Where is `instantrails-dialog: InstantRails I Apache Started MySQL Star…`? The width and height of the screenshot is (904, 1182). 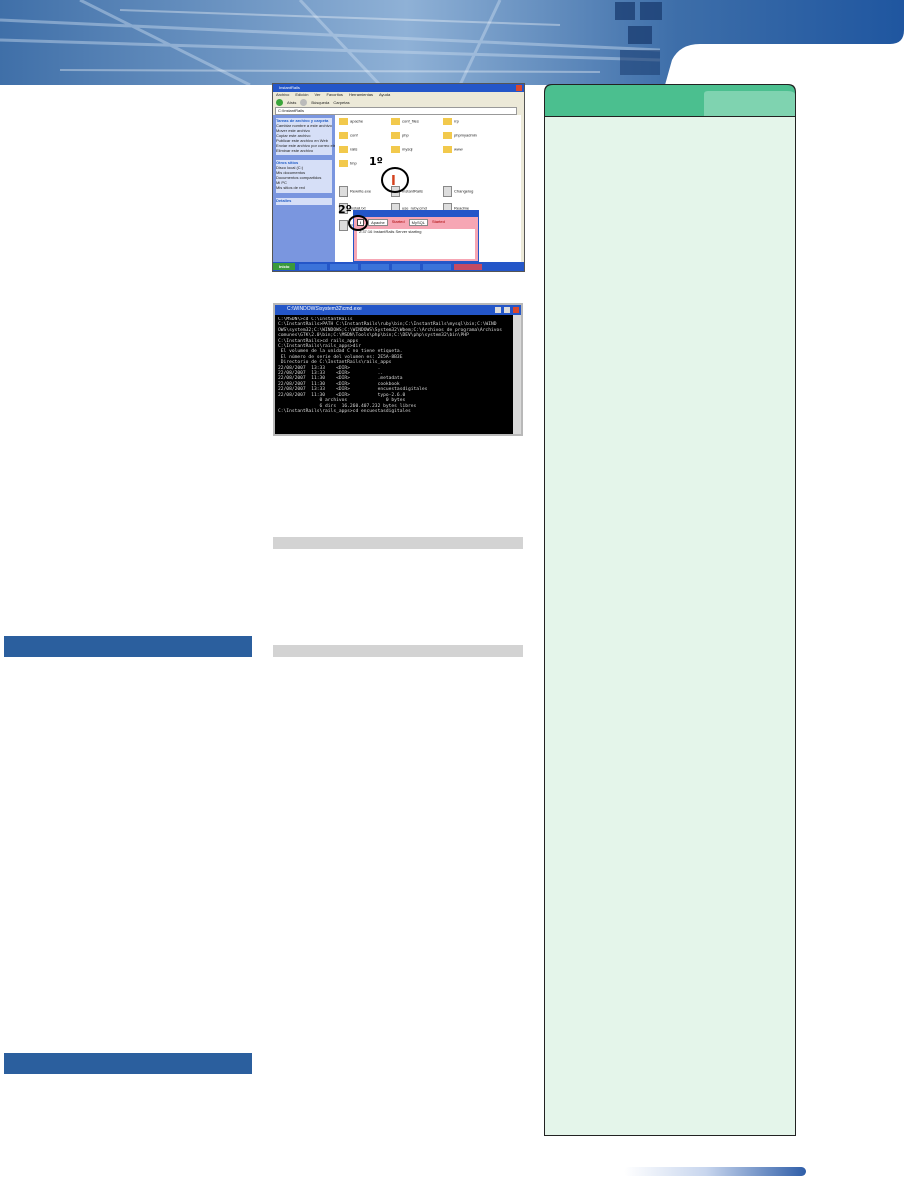 instantrails-dialog: InstantRails I Apache Started MySQL Star… is located at coordinates (416, 236).